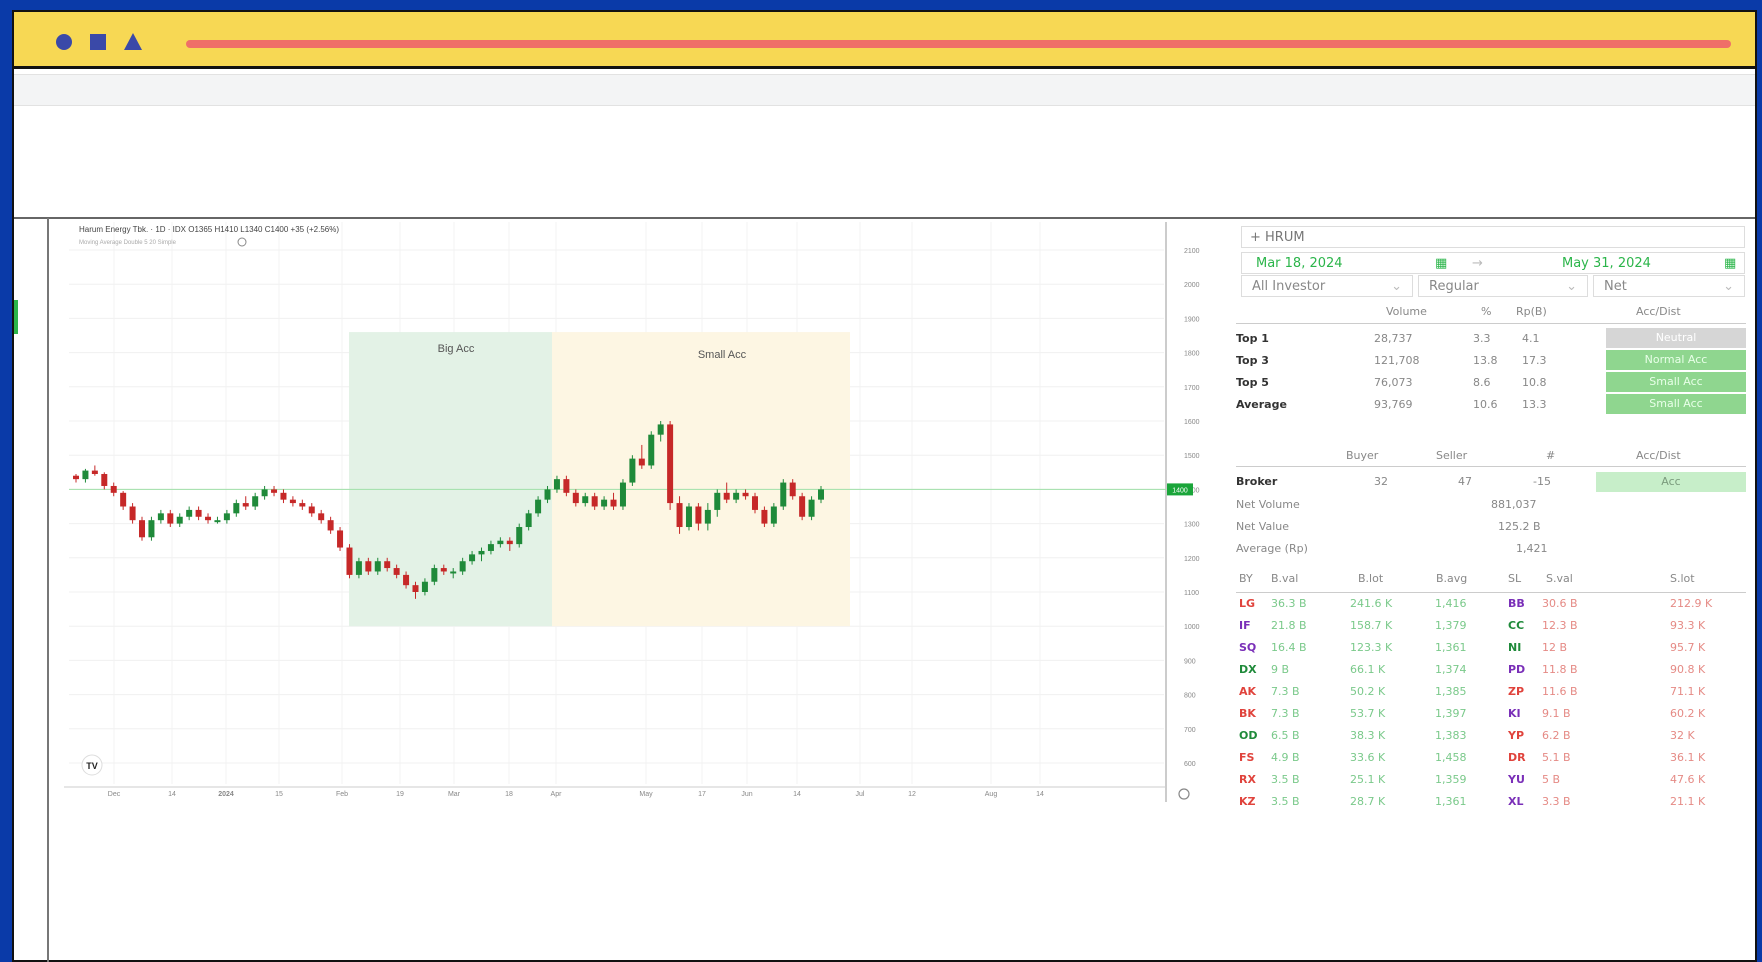  What do you see at coordinates (860, 794) in the screenshot?
I see `x-tick-label: Jul` at bounding box center [860, 794].